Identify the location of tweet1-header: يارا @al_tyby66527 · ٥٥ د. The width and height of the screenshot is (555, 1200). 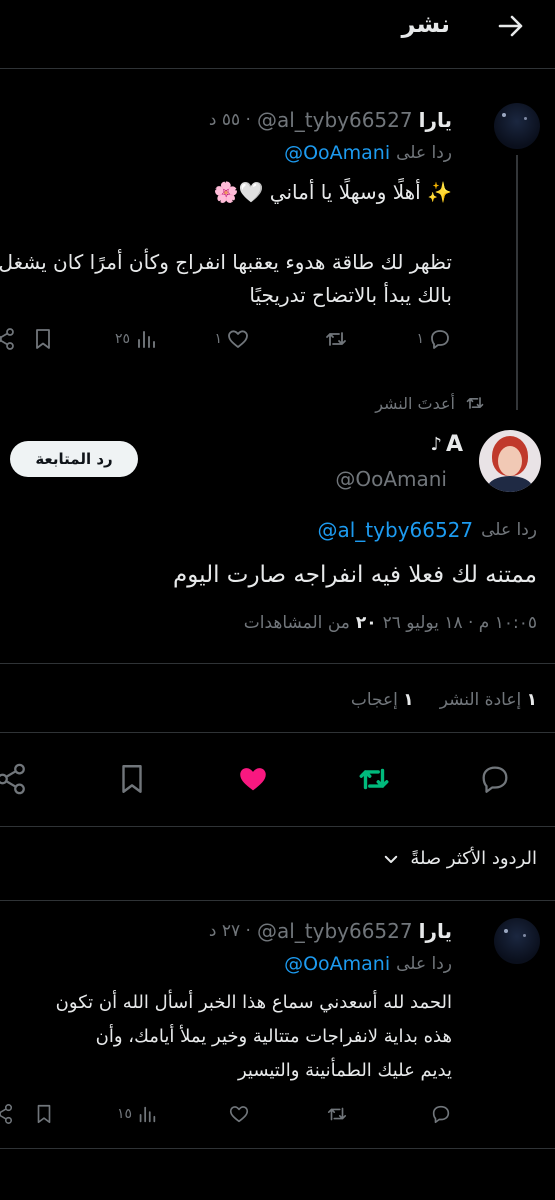
(330, 120).